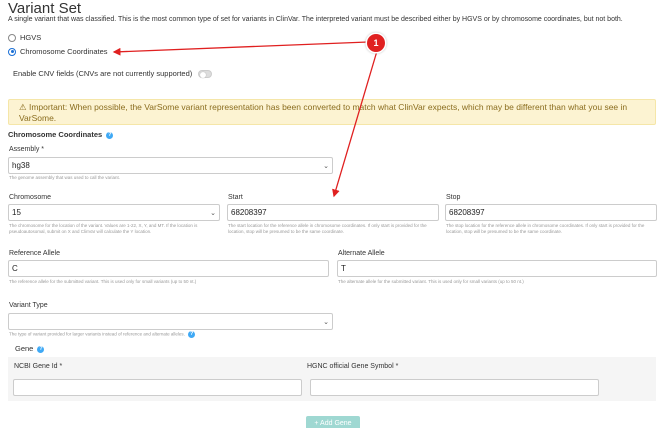 The image size is (670, 428). Describe the element at coordinates (170, 321) in the screenshot. I see `variant-type-select: ⌄` at that location.